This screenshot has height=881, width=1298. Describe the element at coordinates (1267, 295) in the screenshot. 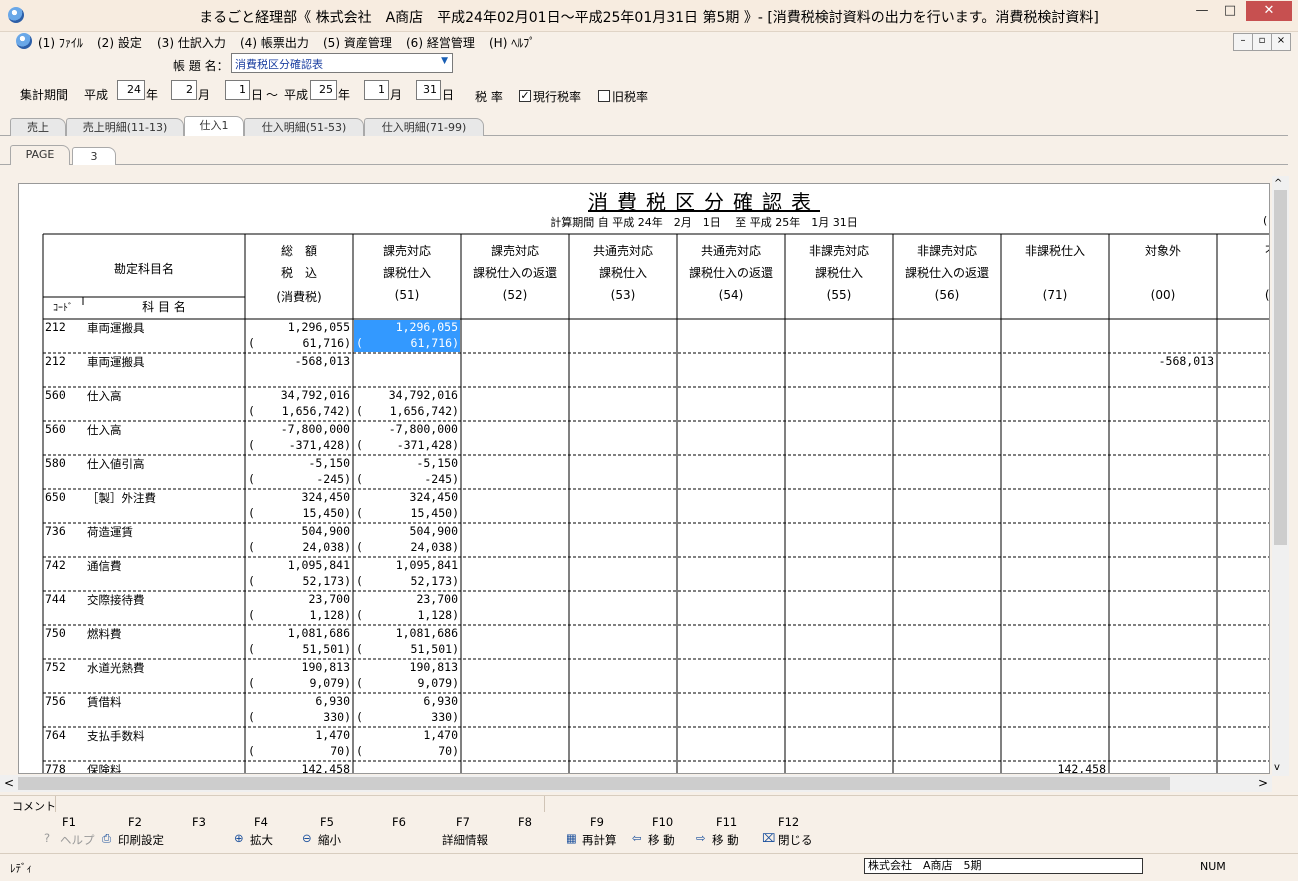

I see `header-col-code: (9` at that location.